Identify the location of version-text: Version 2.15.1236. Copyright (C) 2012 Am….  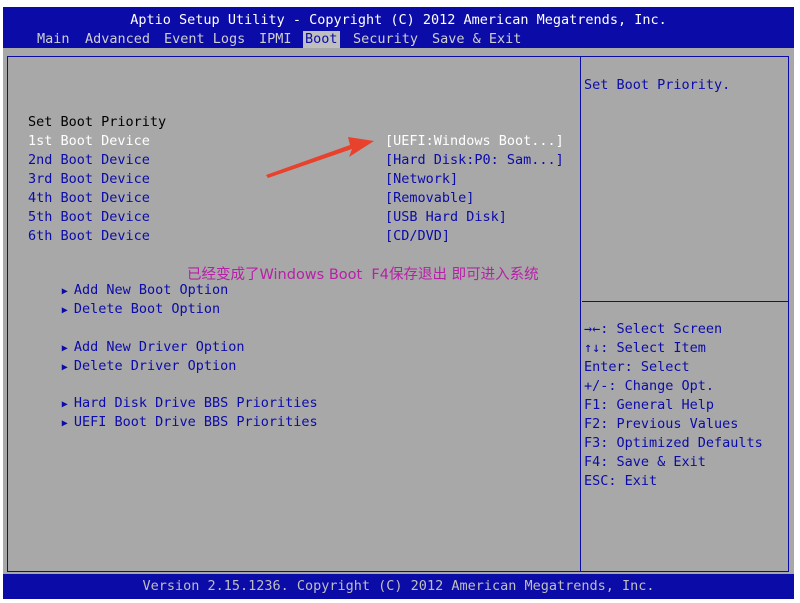
(398, 586).